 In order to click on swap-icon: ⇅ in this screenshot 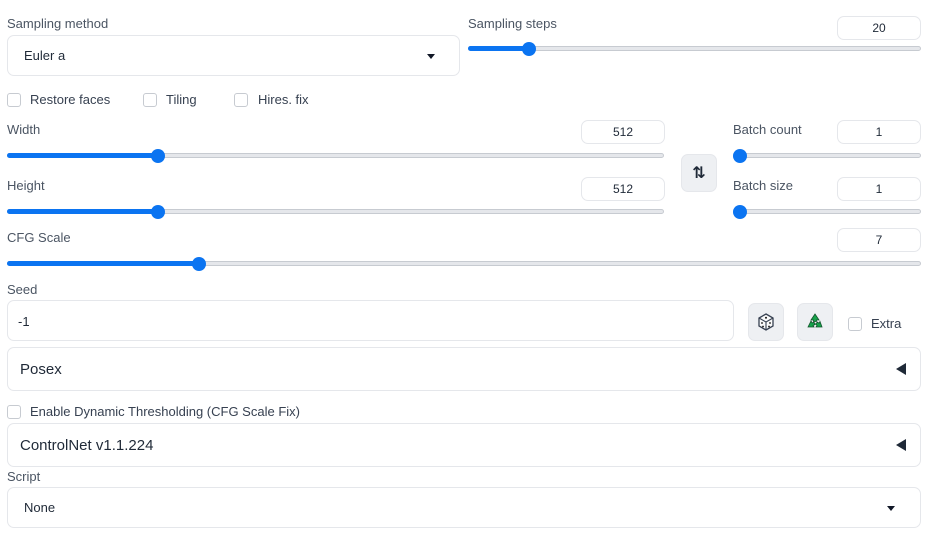, I will do `click(699, 173)`.